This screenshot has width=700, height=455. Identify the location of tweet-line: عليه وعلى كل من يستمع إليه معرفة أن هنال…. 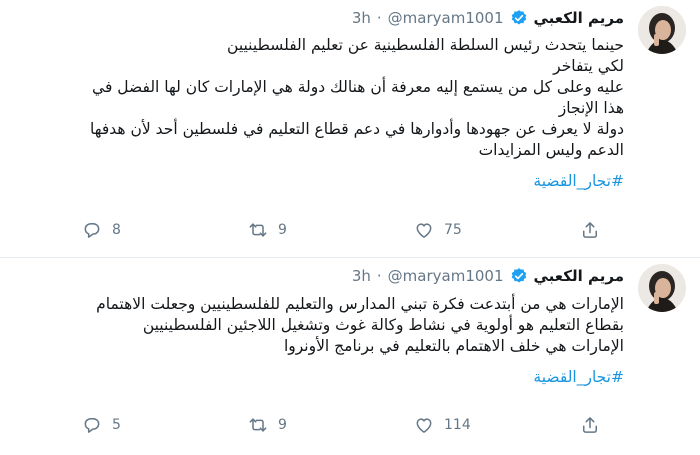
(358, 87).